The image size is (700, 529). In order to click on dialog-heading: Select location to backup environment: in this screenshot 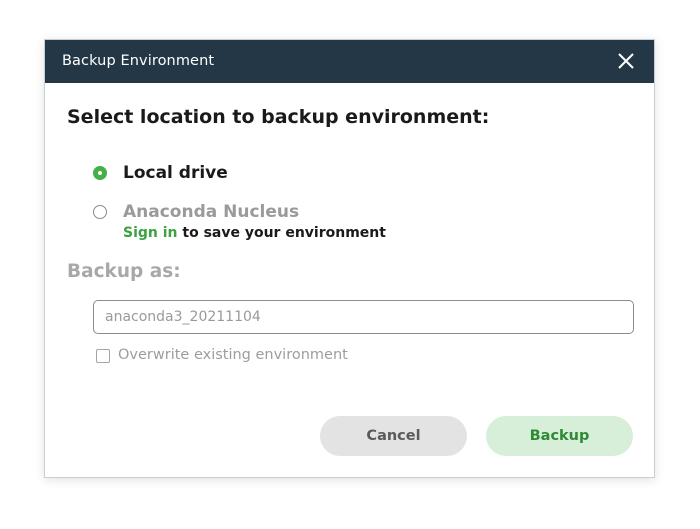, I will do `click(278, 117)`.